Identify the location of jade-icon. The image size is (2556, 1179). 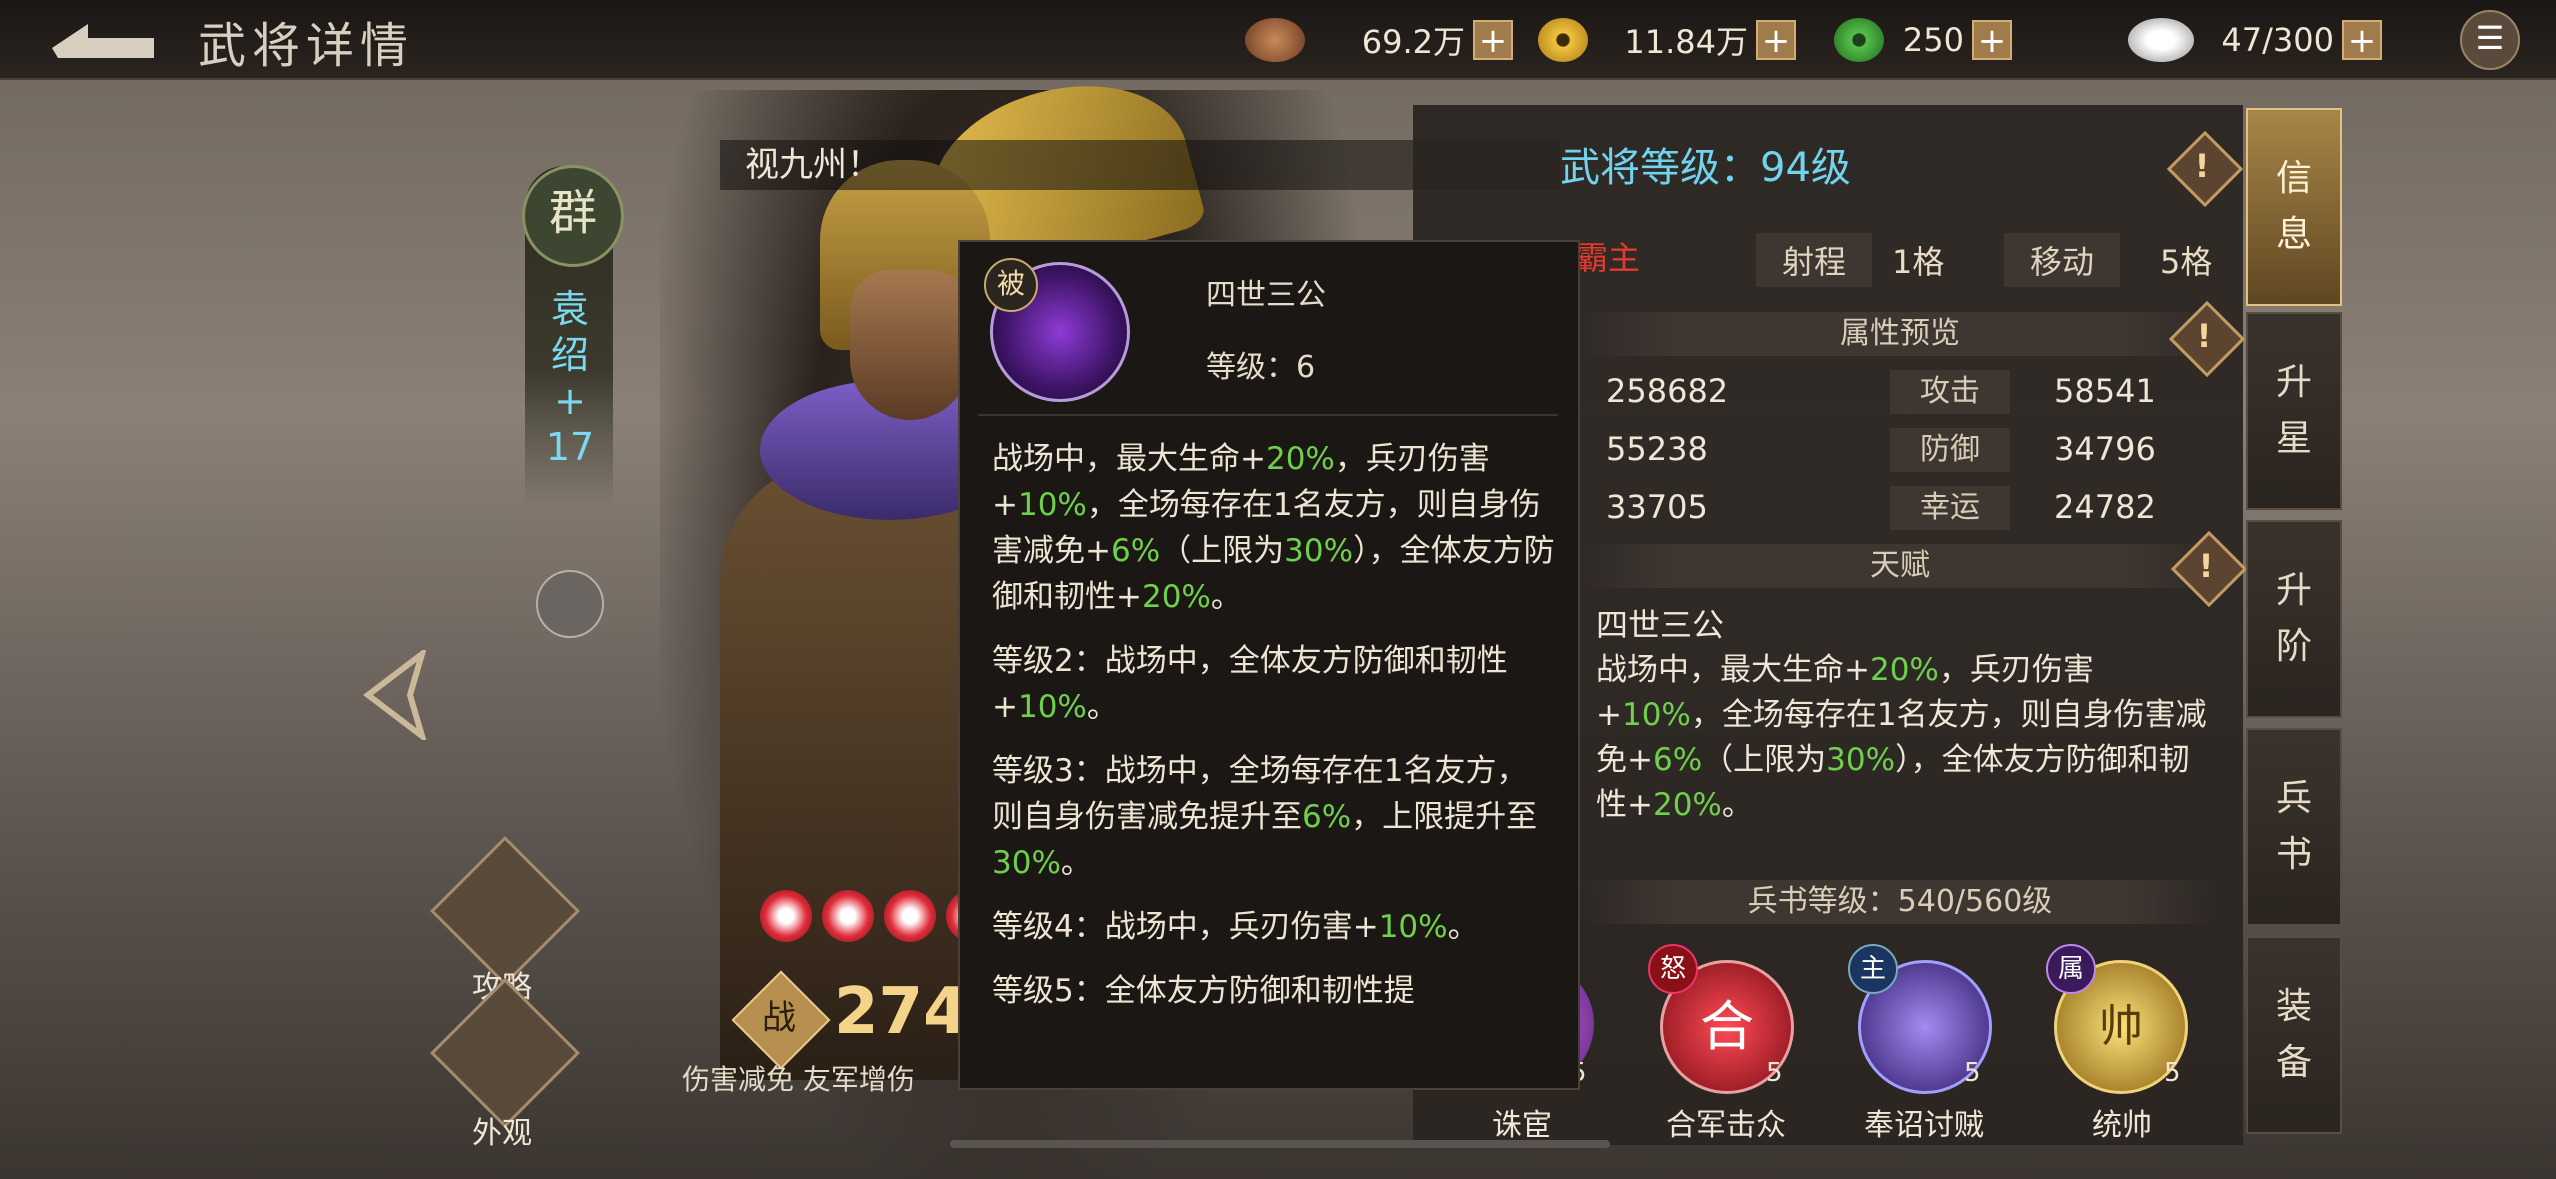
(1859, 40).